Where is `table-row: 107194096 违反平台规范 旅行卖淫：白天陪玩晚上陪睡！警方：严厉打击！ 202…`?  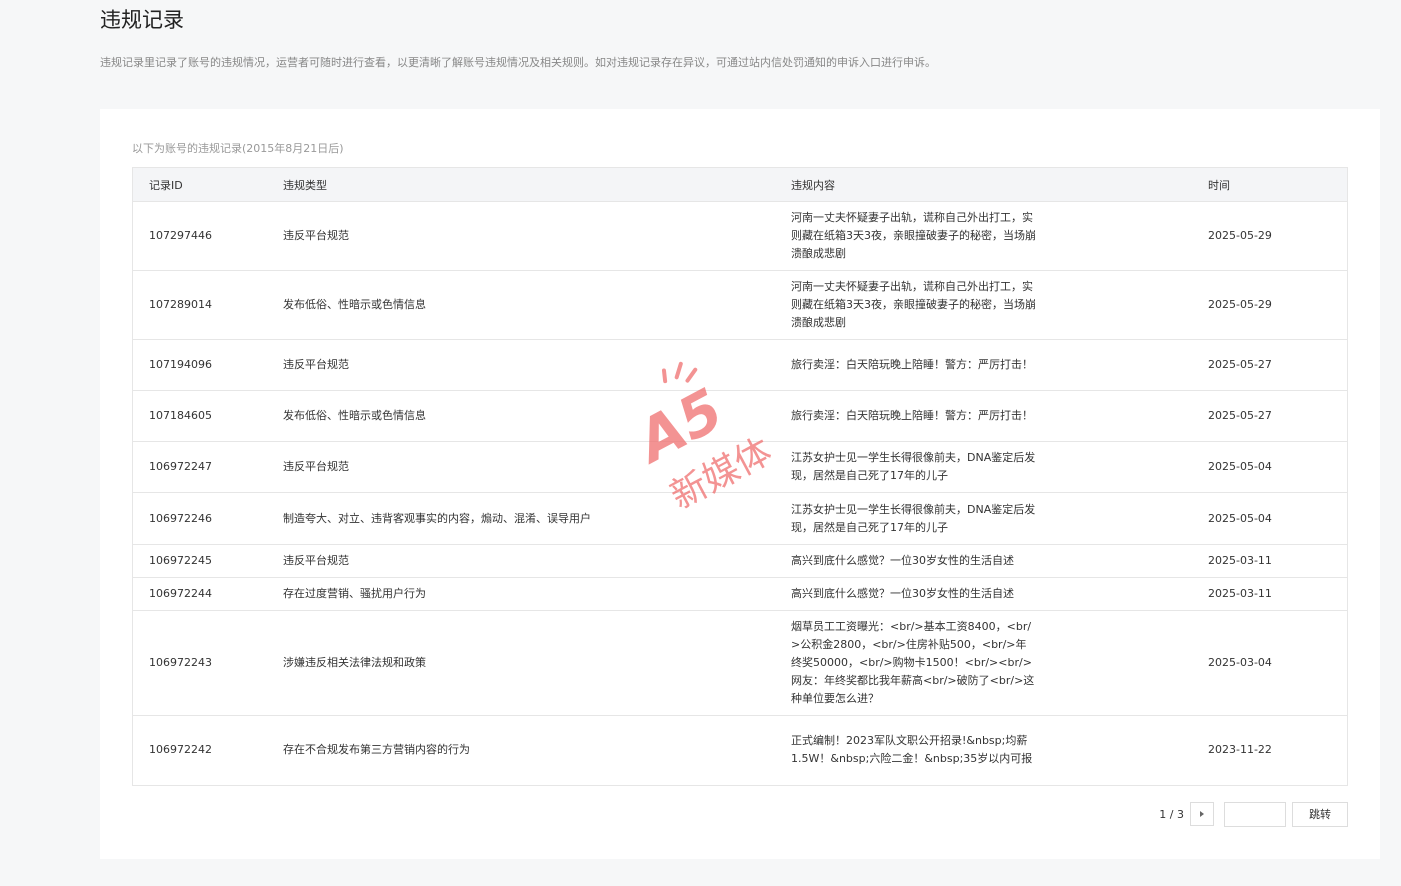
table-row: 107194096 违反平台规范 旅行卖淫：白天陪玩晚上陪睡！警方：严厉打击！ 202… is located at coordinates (740, 365).